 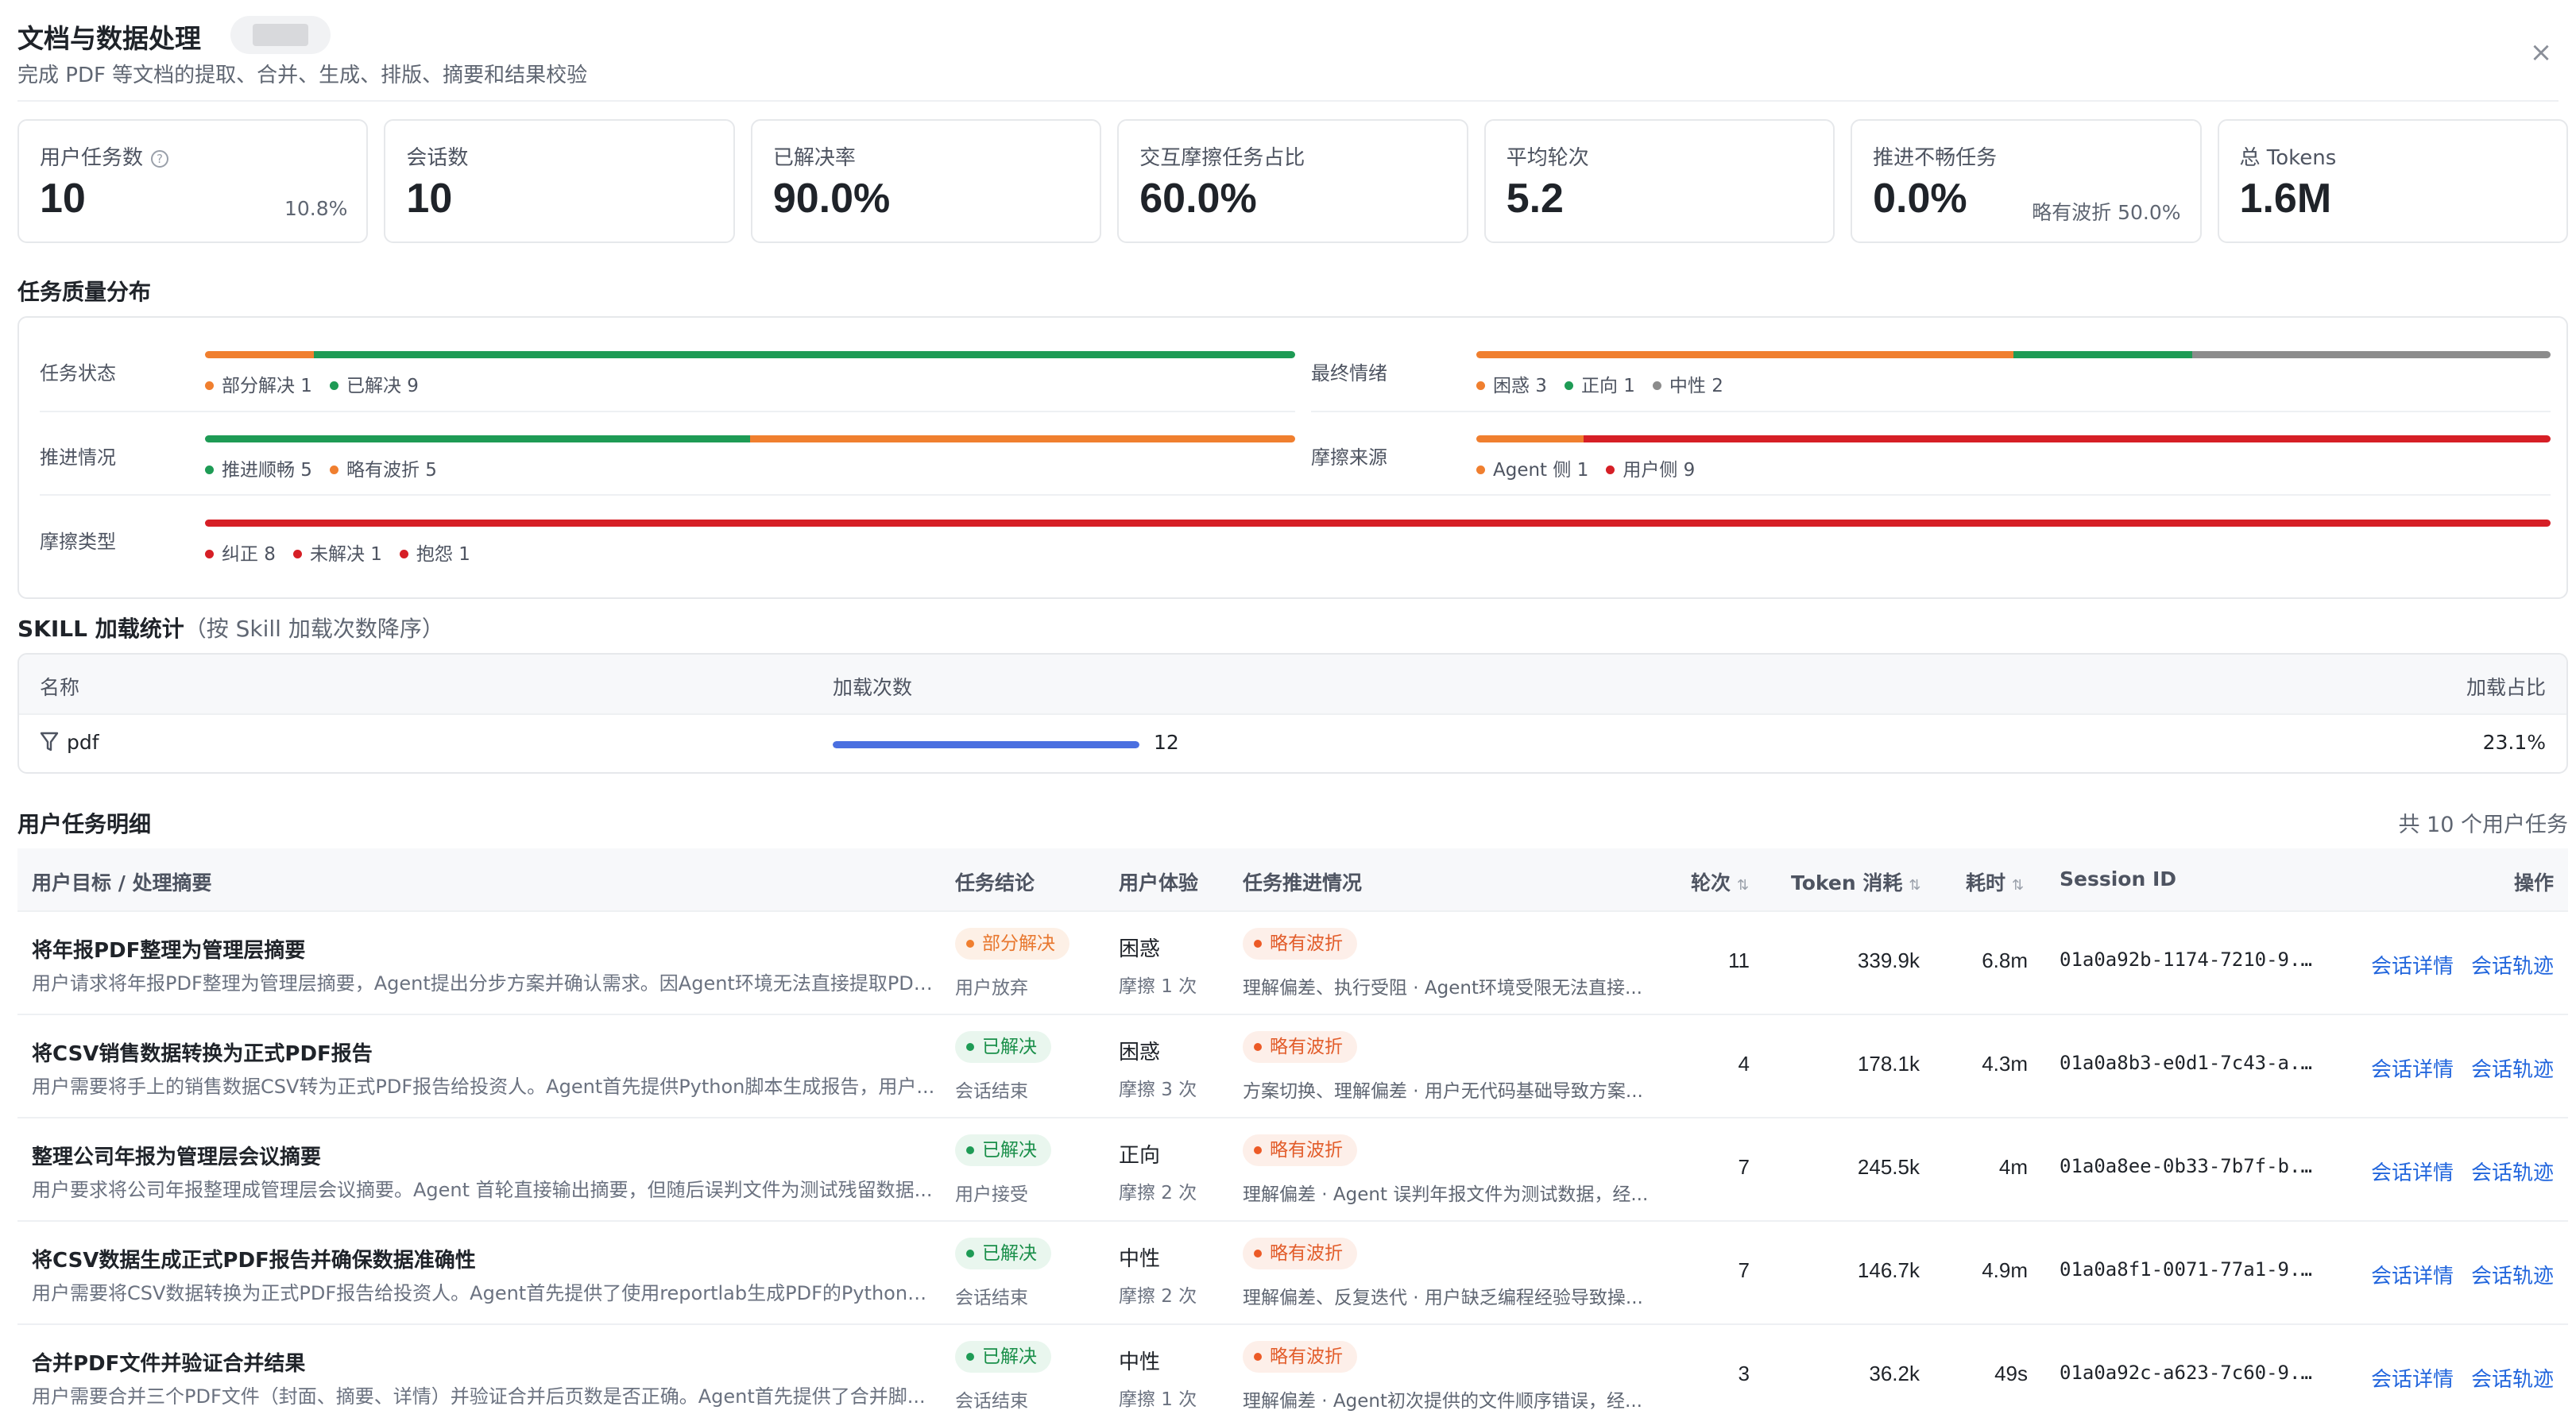 What do you see at coordinates (2534, 883) in the screenshot?
I see `col-actions-header: 操作` at bounding box center [2534, 883].